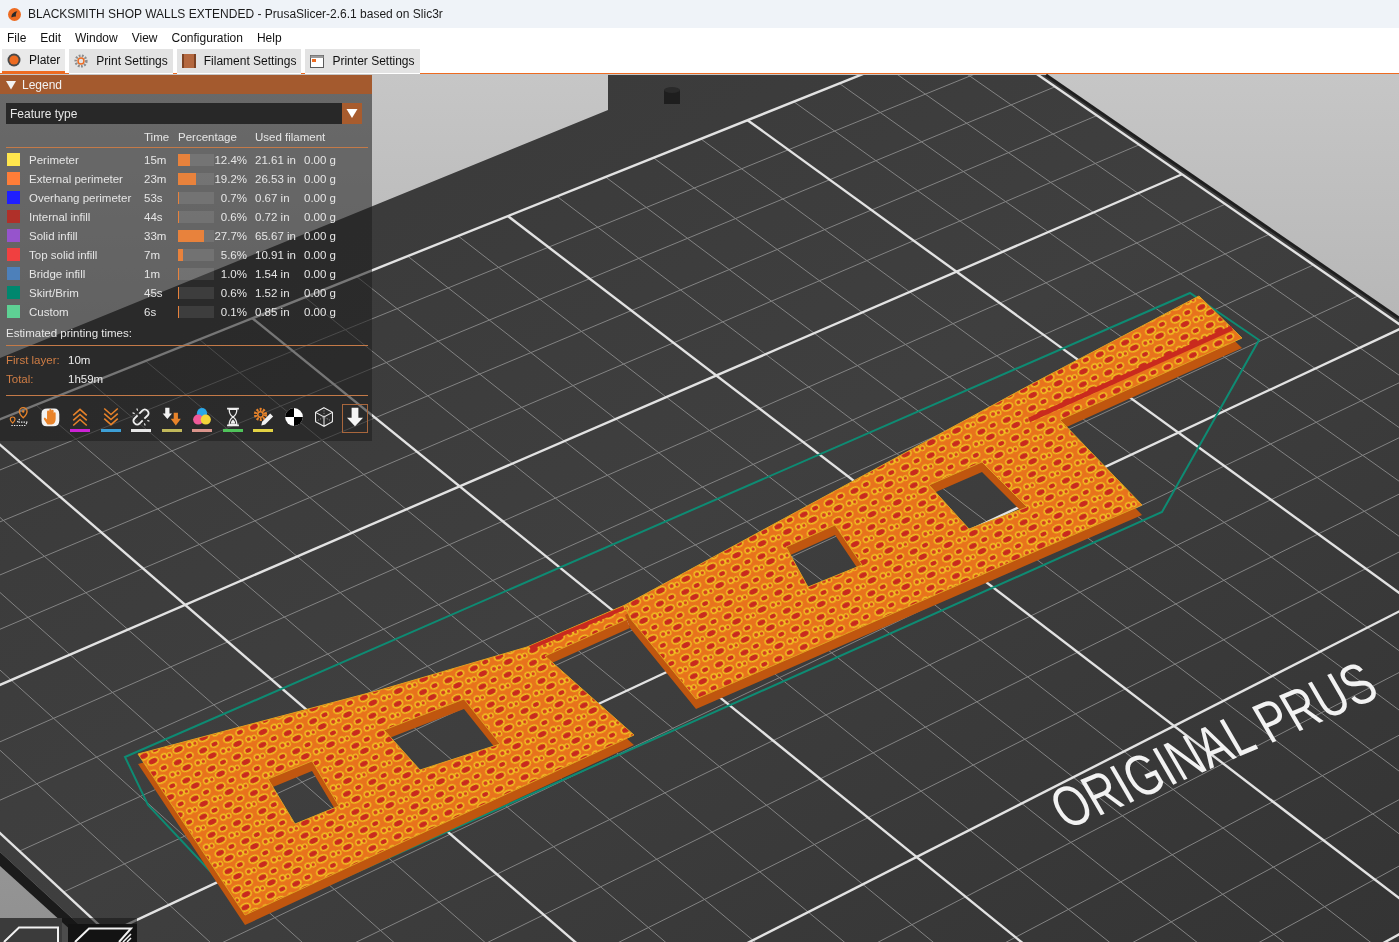 This screenshot has height=942, width=1399. Describe the element at coordinates (153, 216) in the screenshot. I see `time-value: 44s` at that location.